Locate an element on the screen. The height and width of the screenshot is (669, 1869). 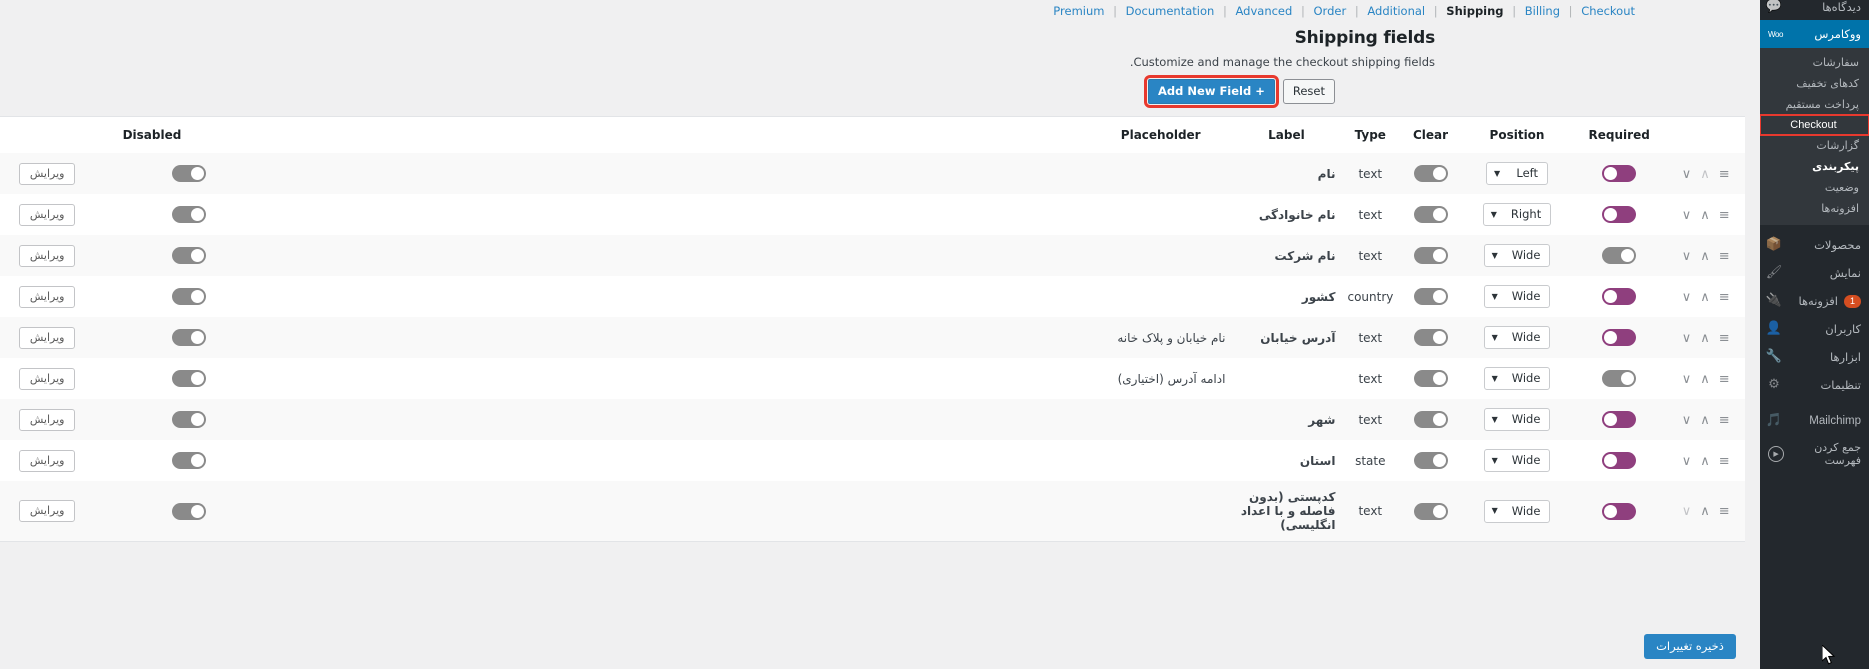
sidebar-item-plugins: 1 افزونه‌ها 🔌 is located at coordinates (1814, 301).